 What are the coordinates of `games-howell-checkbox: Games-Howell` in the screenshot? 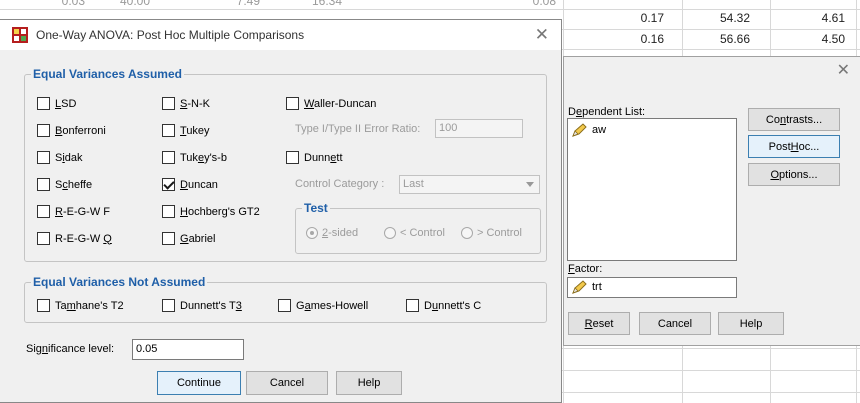 It's located at (323, 305).